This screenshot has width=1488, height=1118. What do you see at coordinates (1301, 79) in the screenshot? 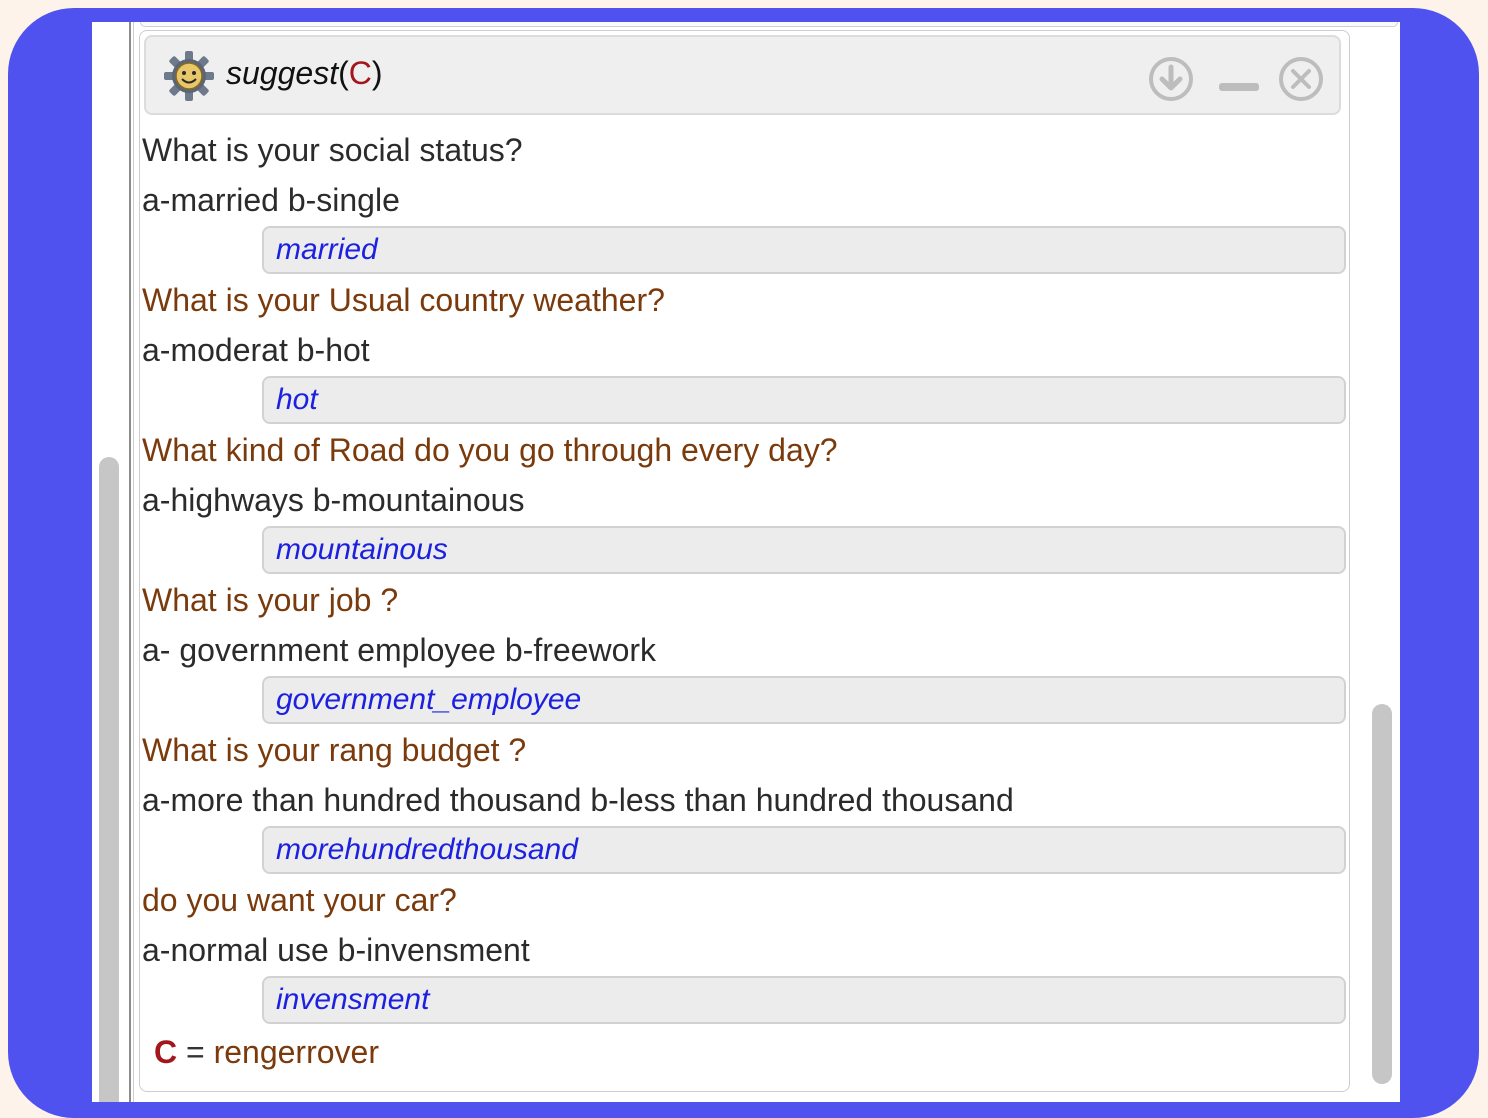
I see `close-icon` at bounding box center [1301, 79].